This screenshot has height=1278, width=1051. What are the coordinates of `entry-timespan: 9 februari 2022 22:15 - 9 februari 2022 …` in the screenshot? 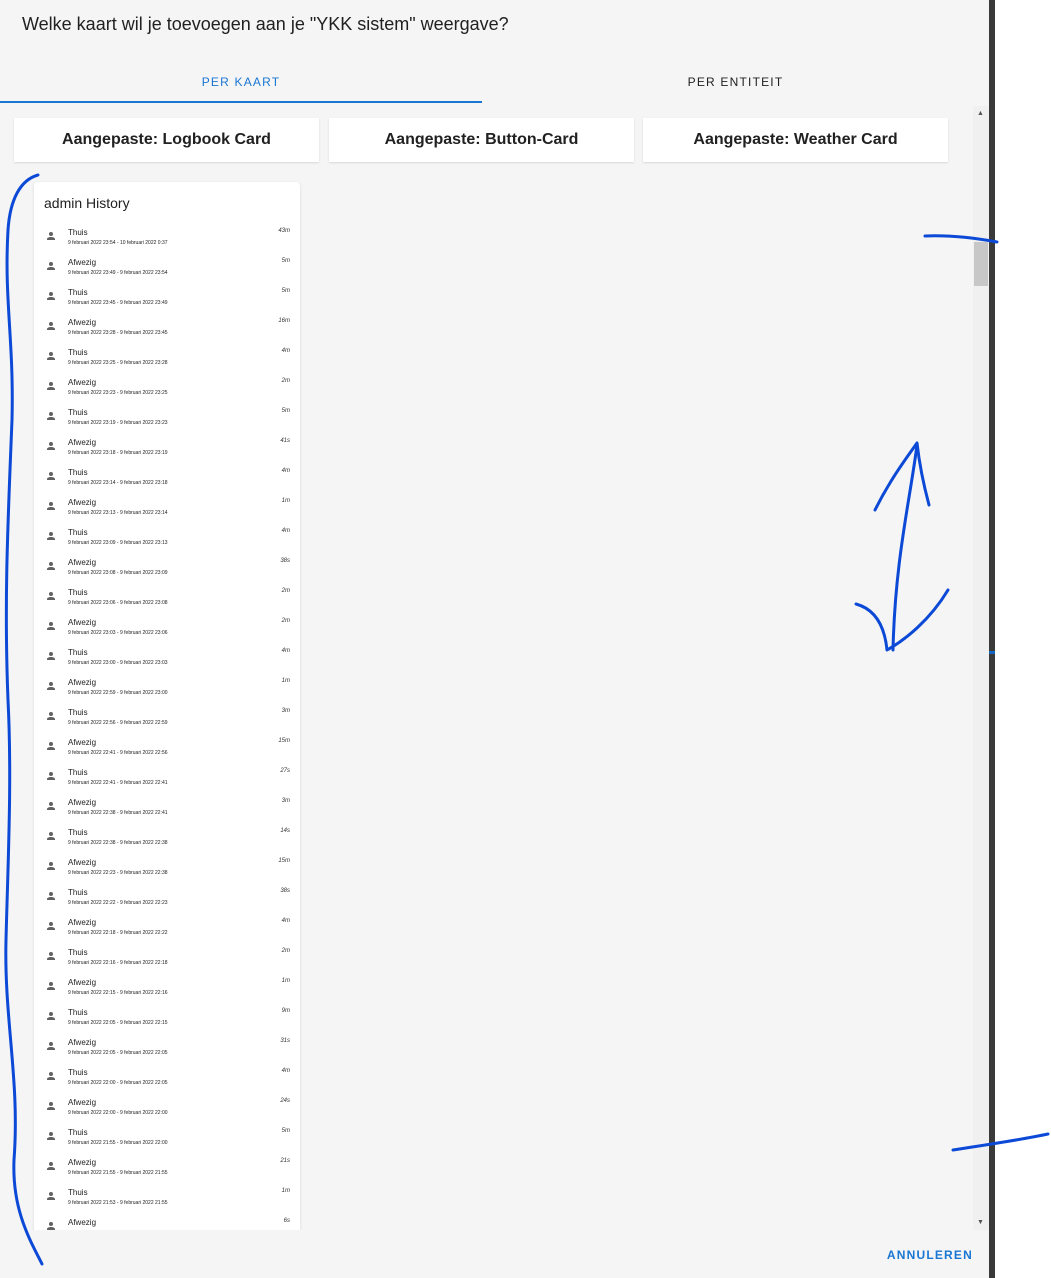 It's located at (118, 993).